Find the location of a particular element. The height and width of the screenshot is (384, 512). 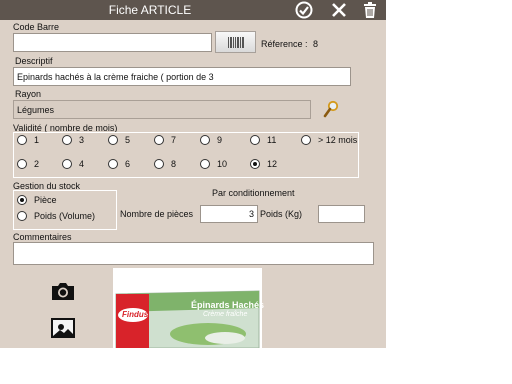

stock-poids-label: Poids (Volume) is located at coordinates (65, 216).